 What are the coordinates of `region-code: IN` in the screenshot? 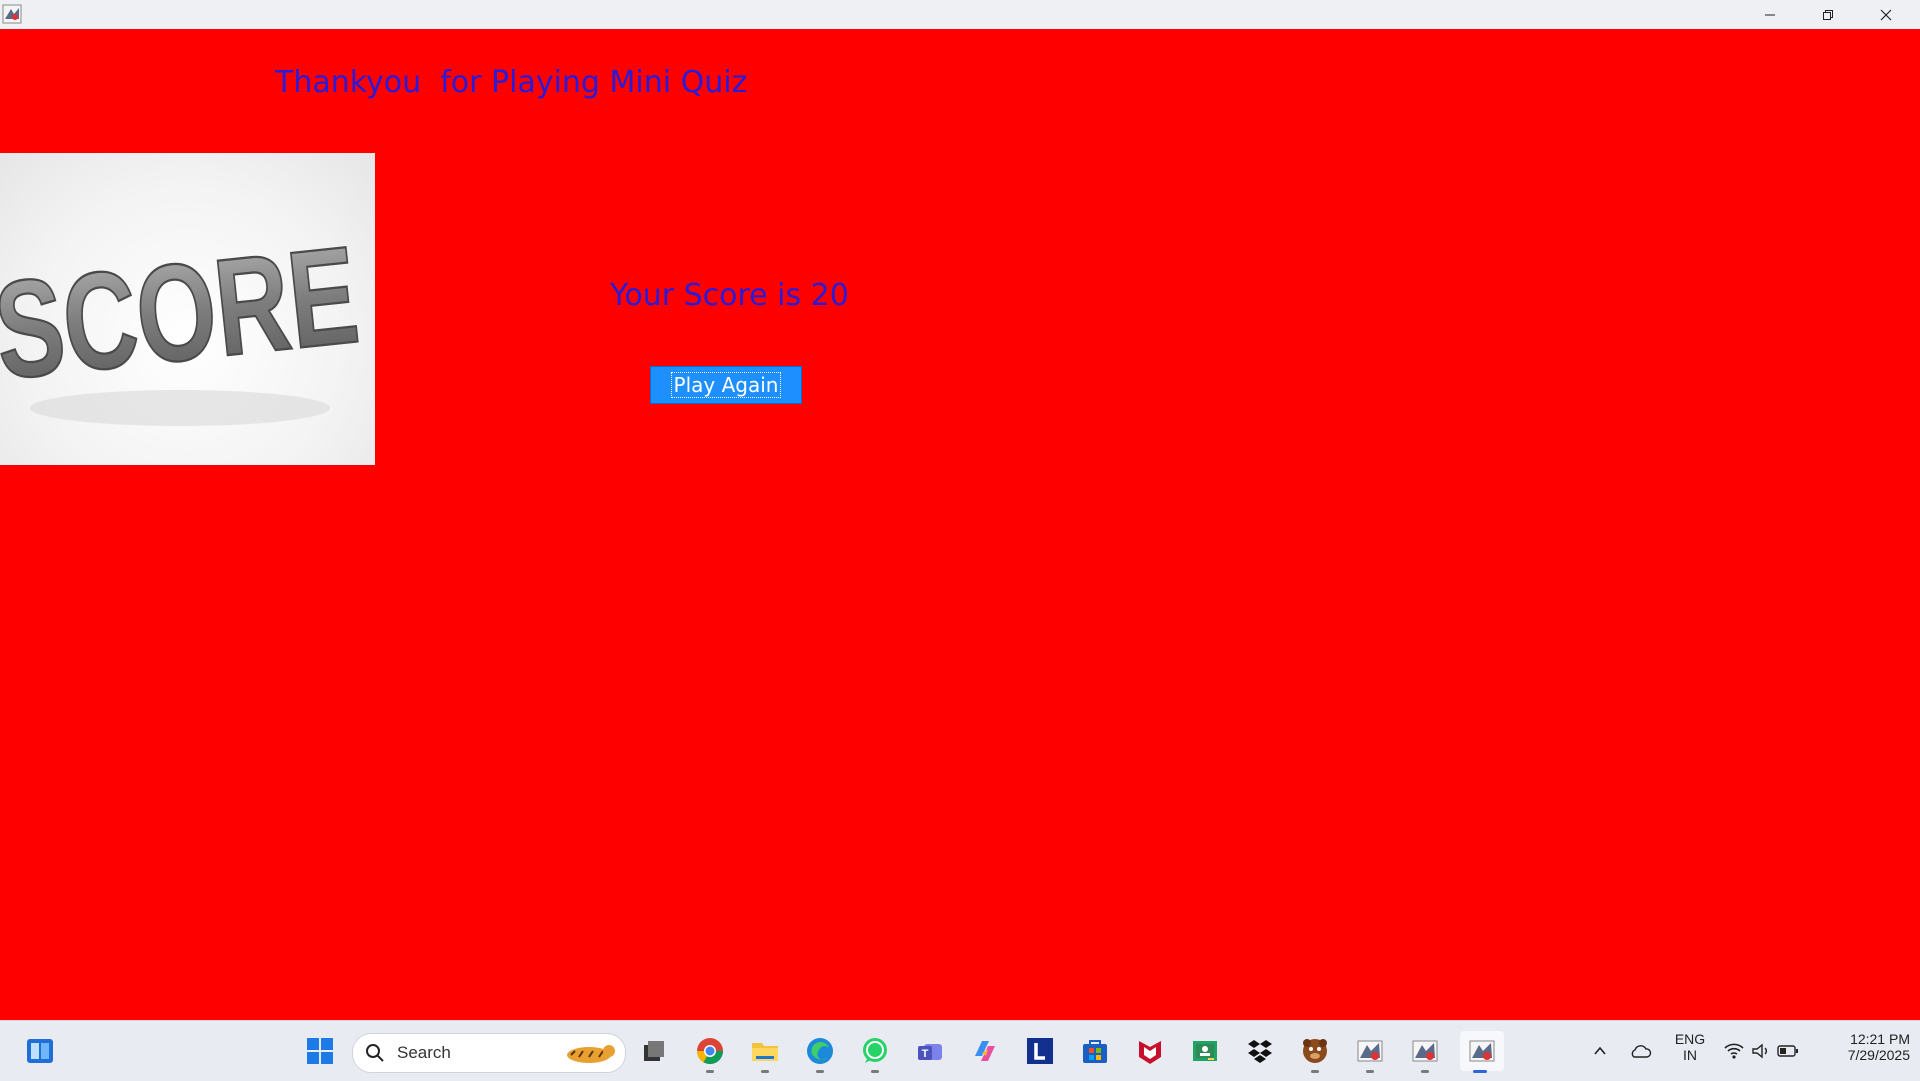 It's located at (1690, 1055).